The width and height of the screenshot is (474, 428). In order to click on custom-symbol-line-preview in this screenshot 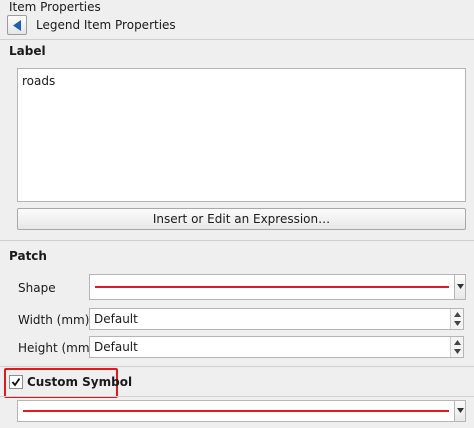, I will do `click(236, 411)`.